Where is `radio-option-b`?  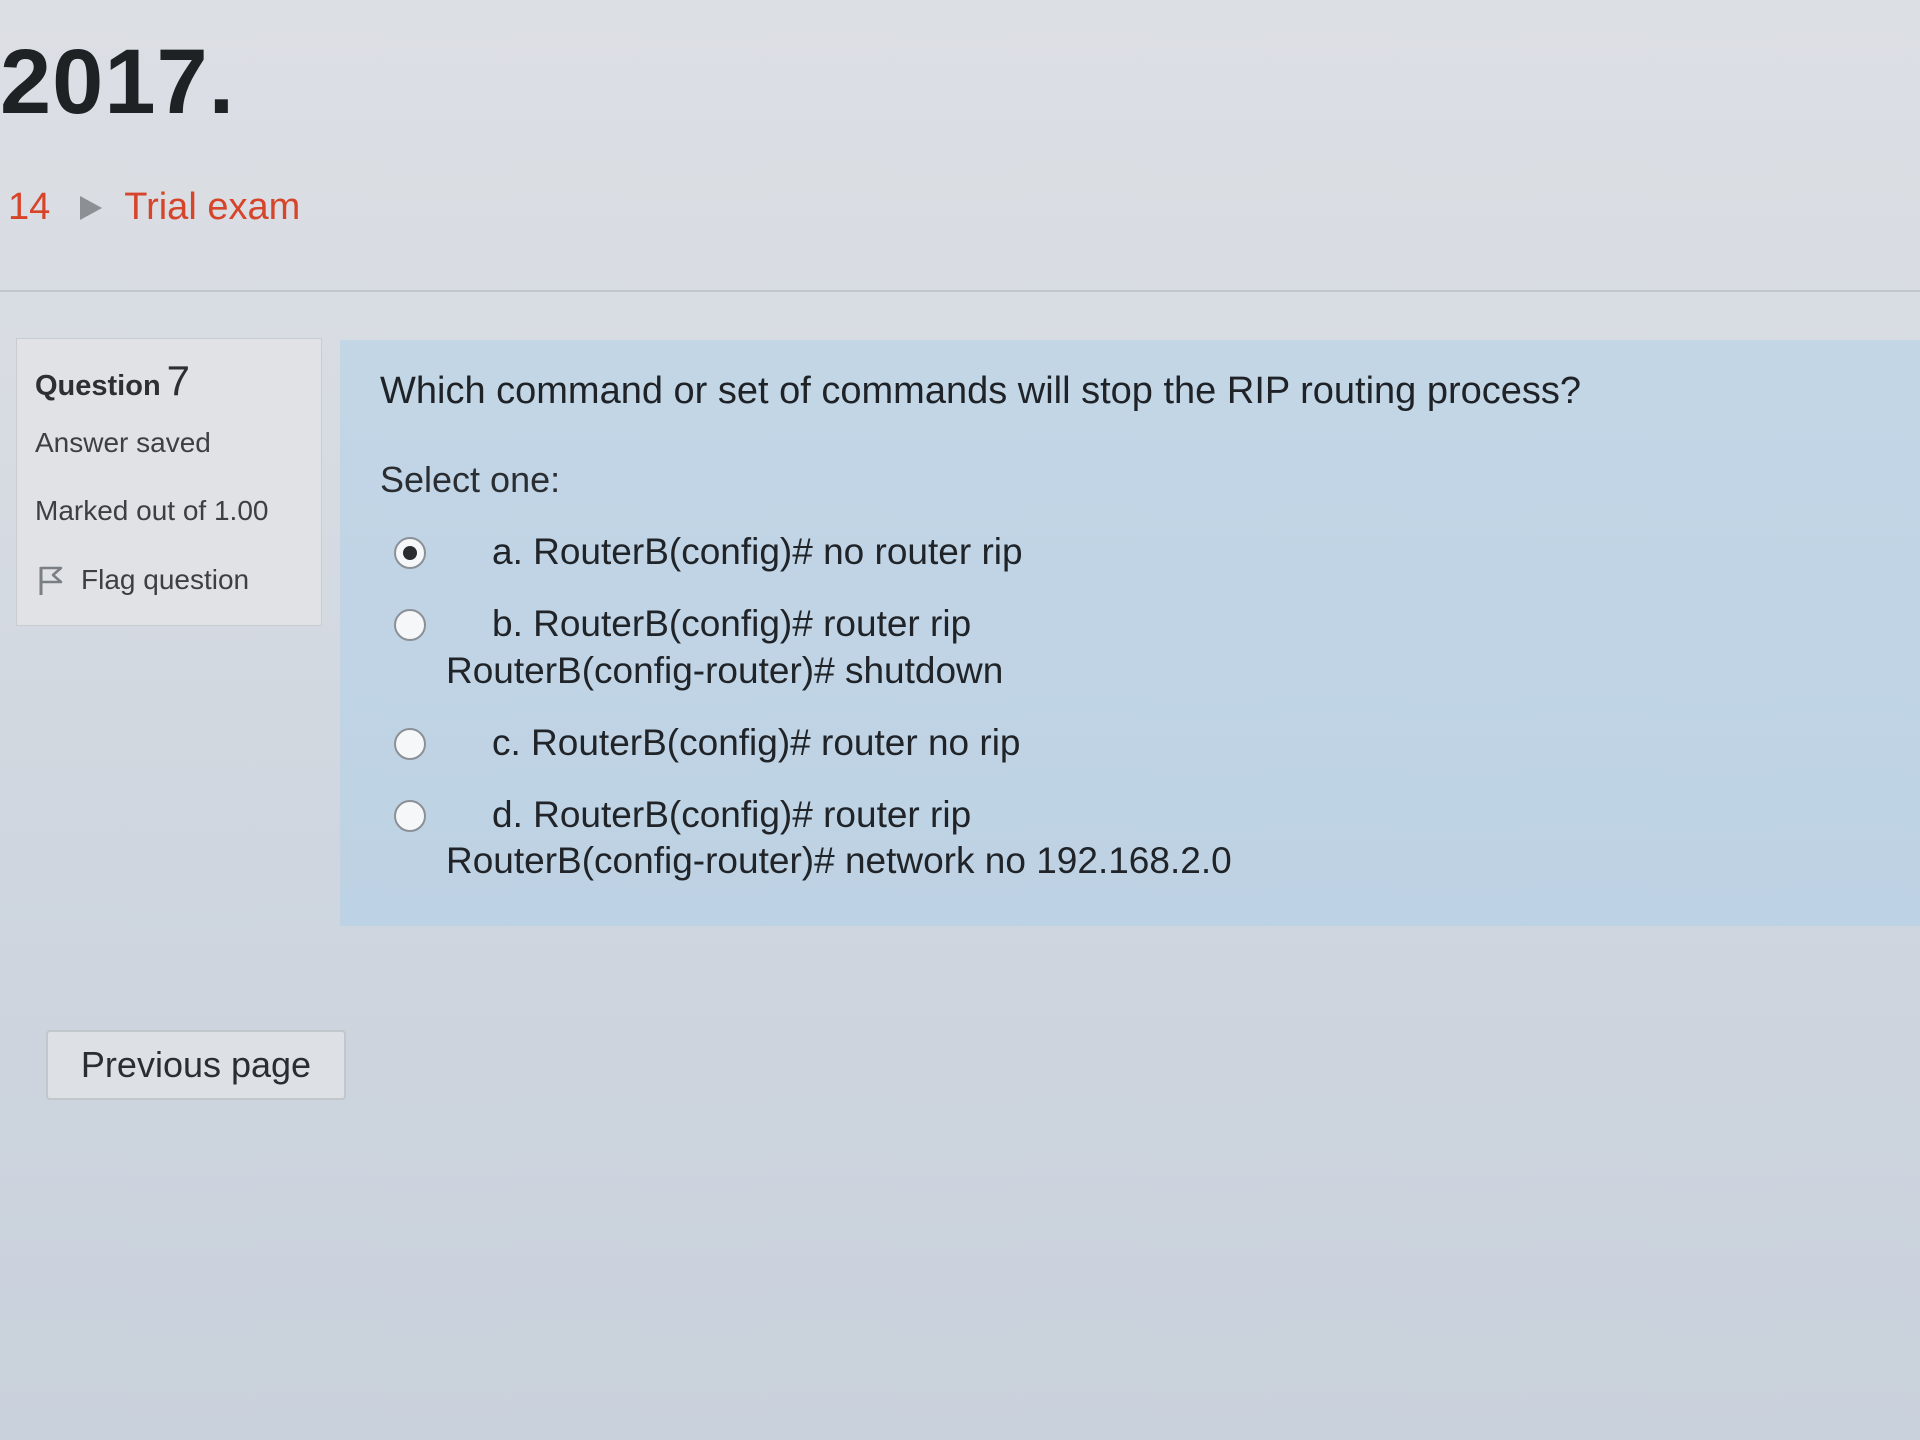 radio-option-b is located at coordinates (410, 625).